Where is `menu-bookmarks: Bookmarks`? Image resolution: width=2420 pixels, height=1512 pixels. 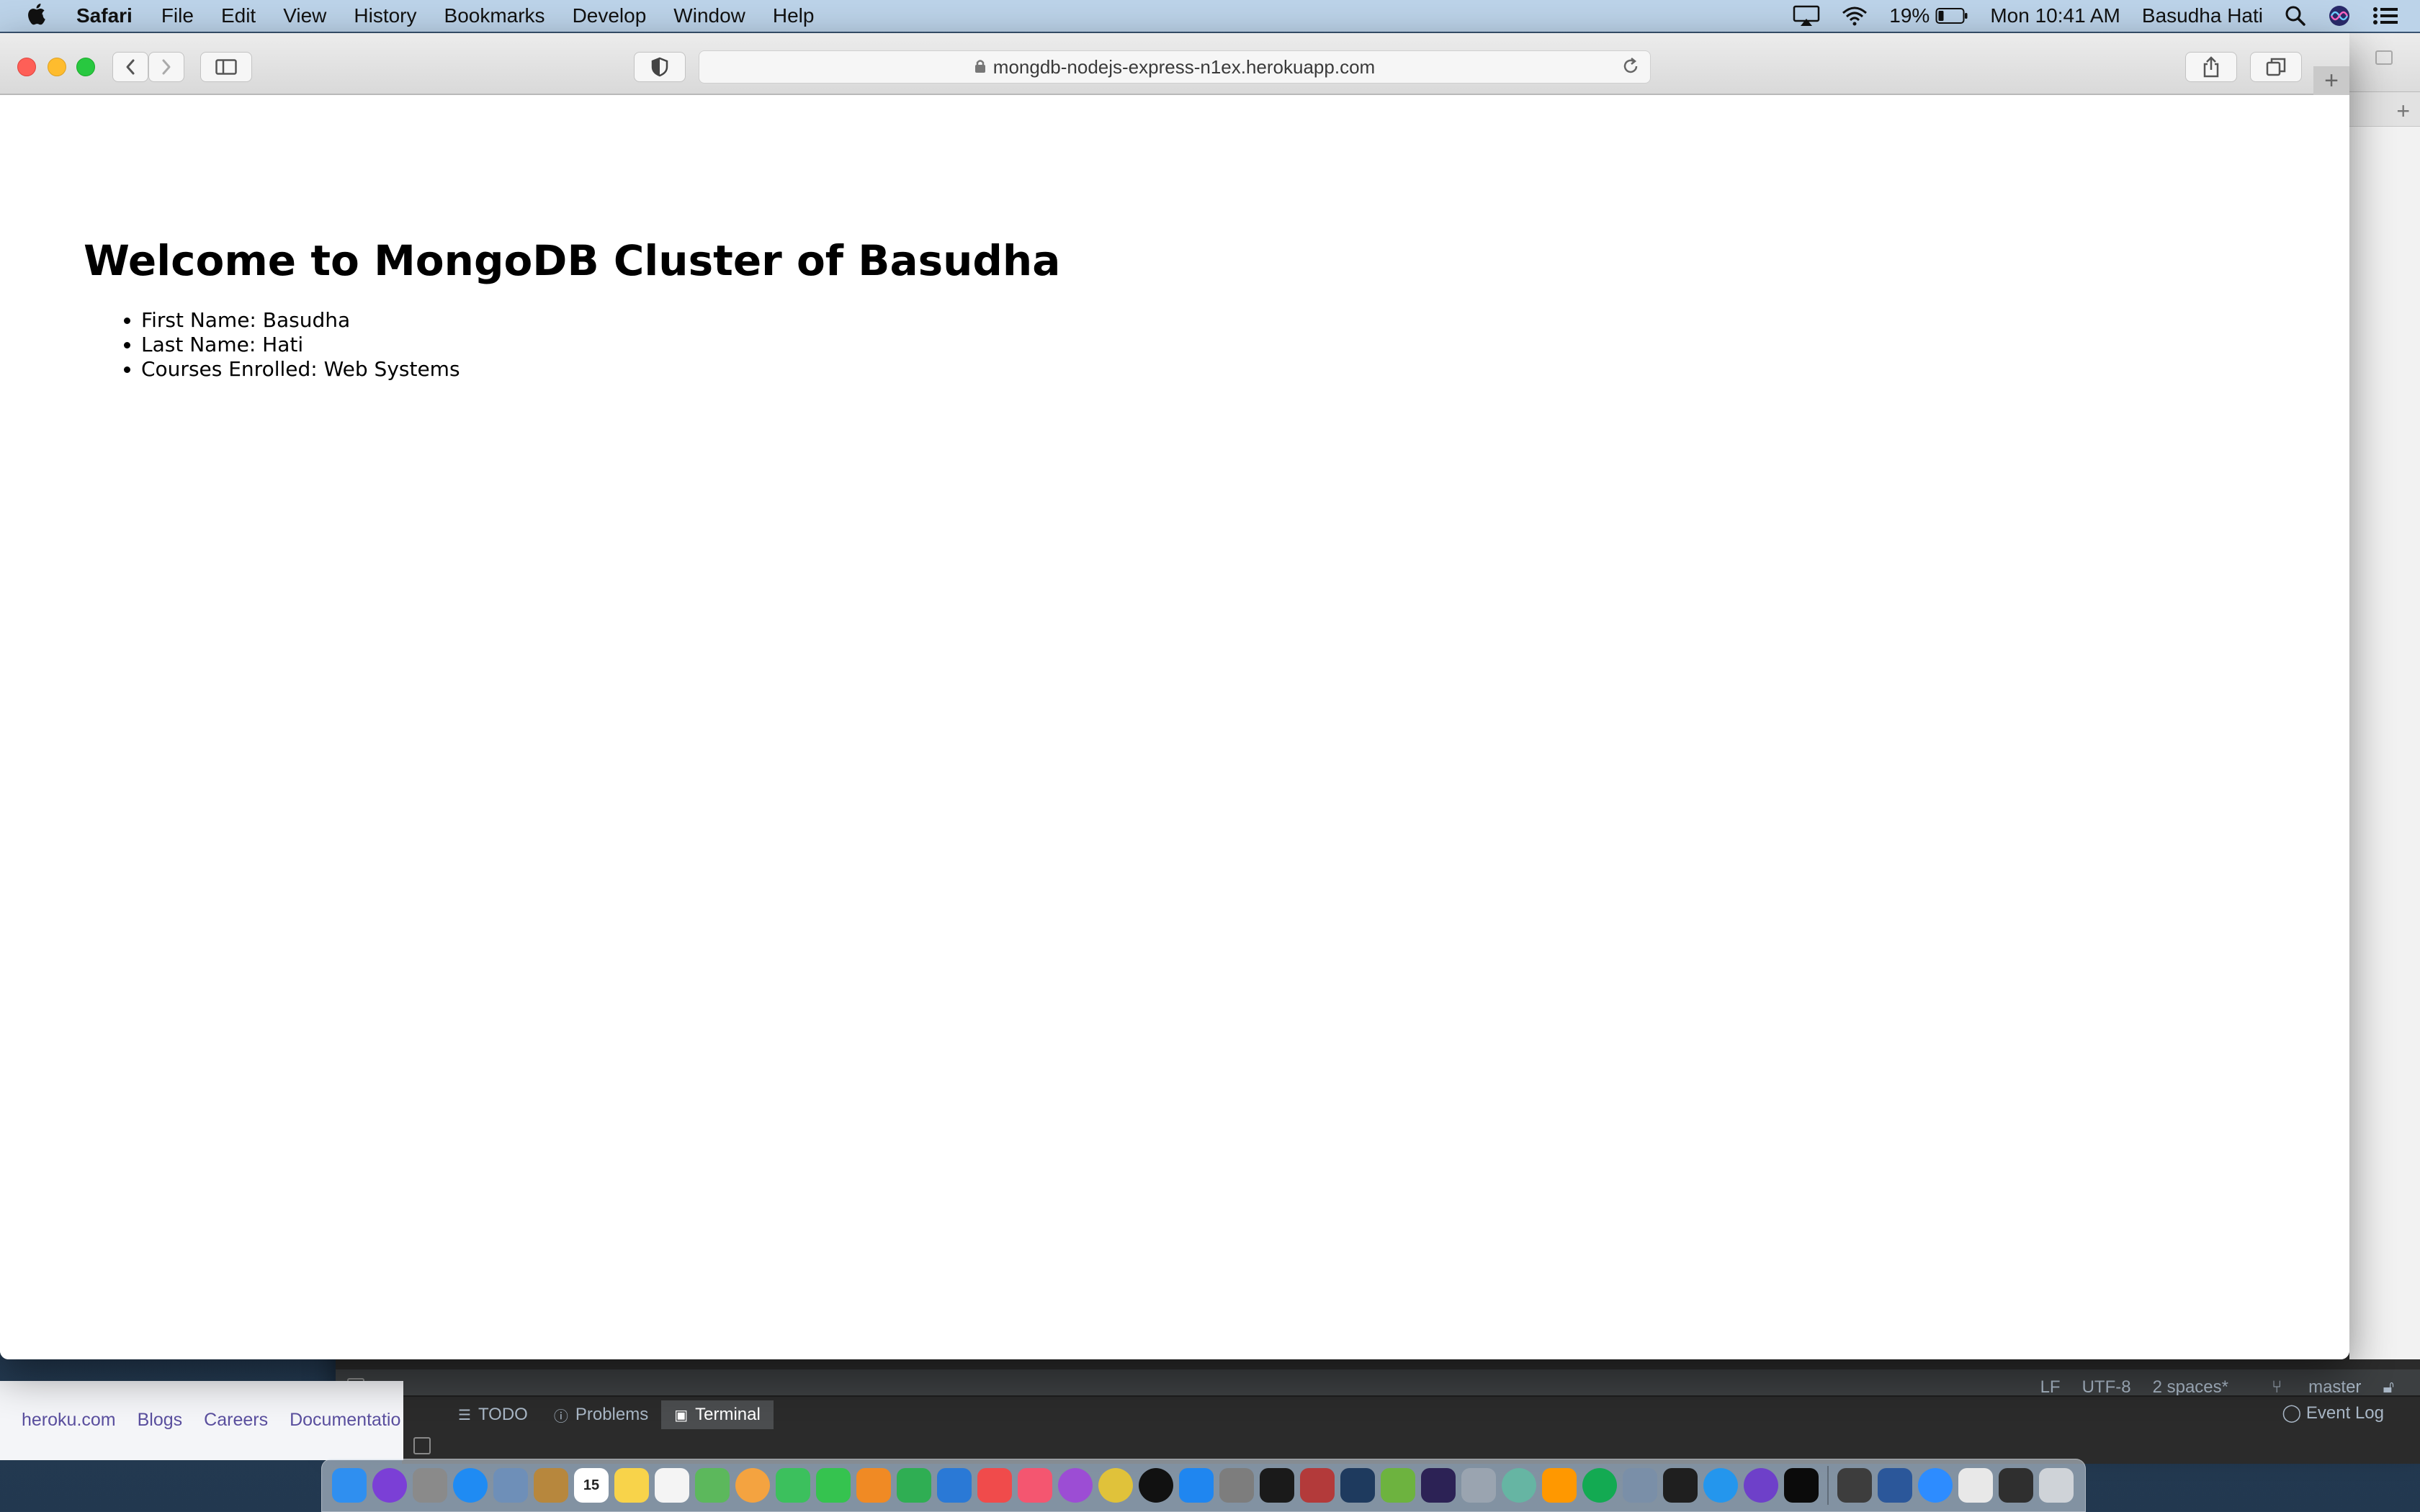 menu-bookmarks: Bookmarks is located at coordinates (494, 15).